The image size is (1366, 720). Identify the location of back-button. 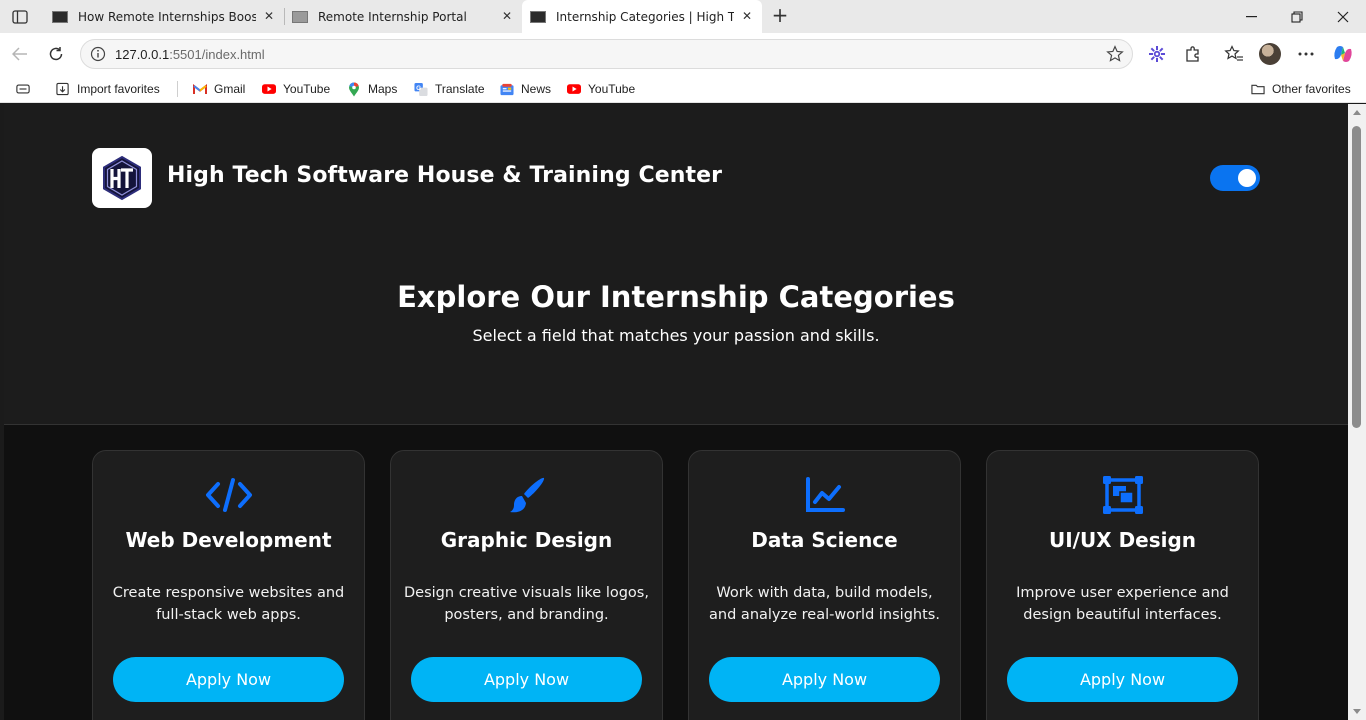
(20, 54).